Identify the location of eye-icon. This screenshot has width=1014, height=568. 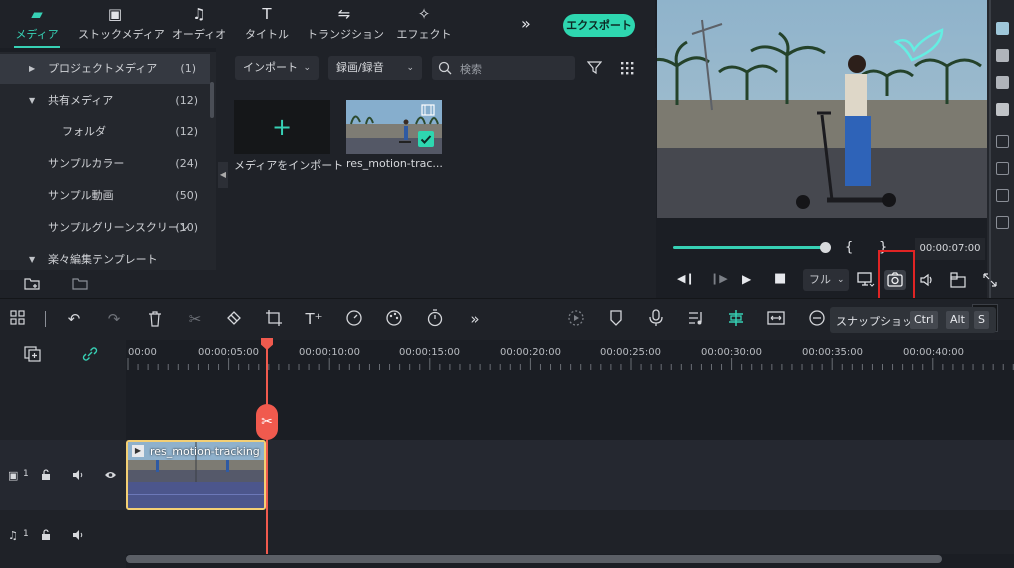
(110, 475).